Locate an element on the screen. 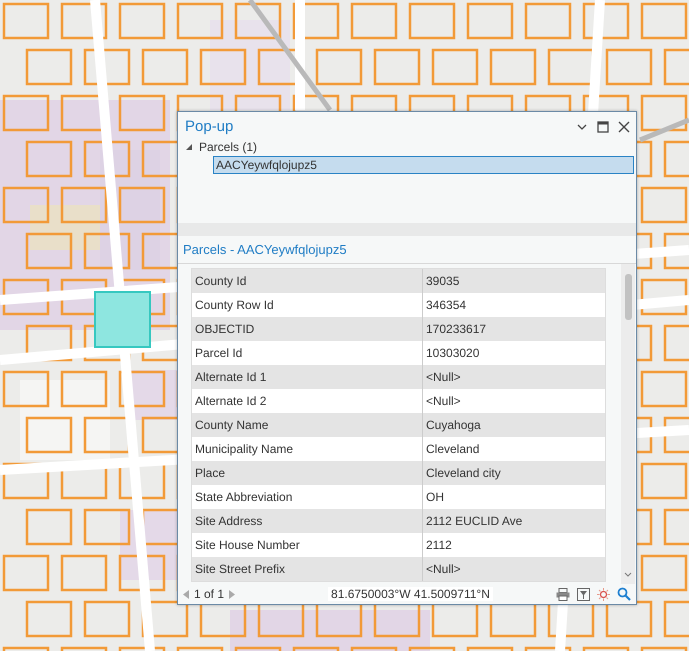  field-value: Cleveland city is located at coordinates (463, 473).